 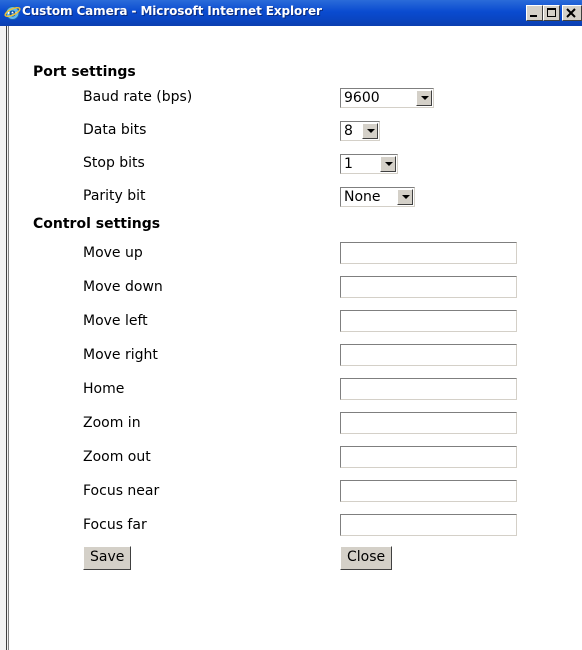 I want to click on zoom-out-label: Zoom out, so click(x=117, y=457).